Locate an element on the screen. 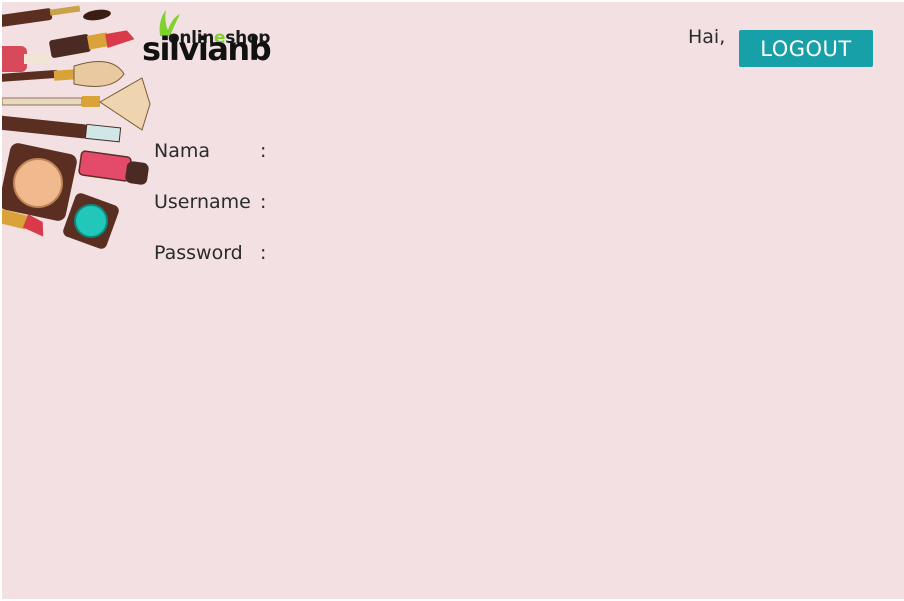  logout-button: LOGOUT is located at coordinates (806, 48).